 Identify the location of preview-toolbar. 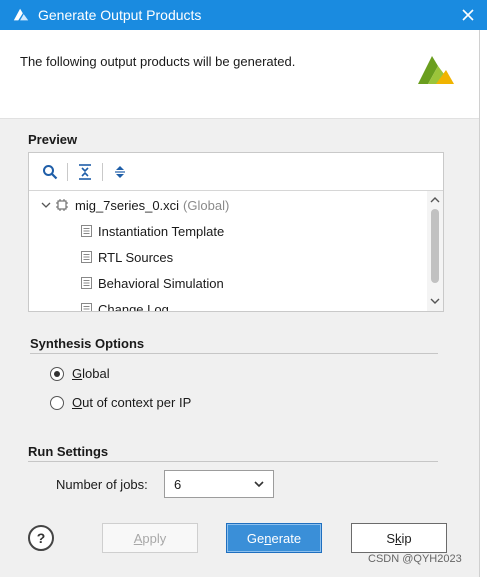
(236, 172).